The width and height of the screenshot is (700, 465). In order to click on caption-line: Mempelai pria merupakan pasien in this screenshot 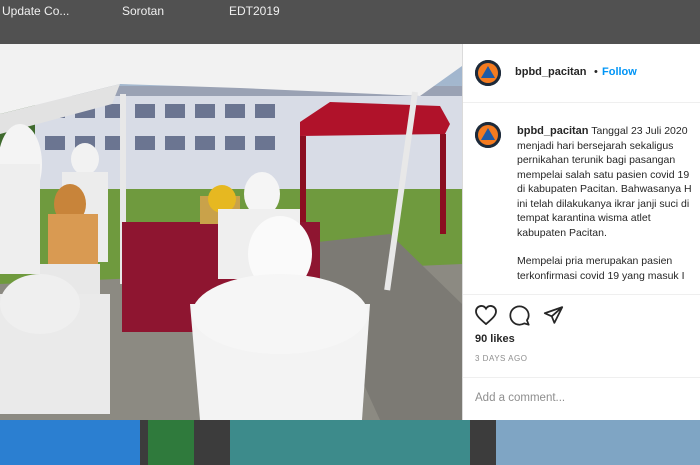, I will do `click(595, 261)`.